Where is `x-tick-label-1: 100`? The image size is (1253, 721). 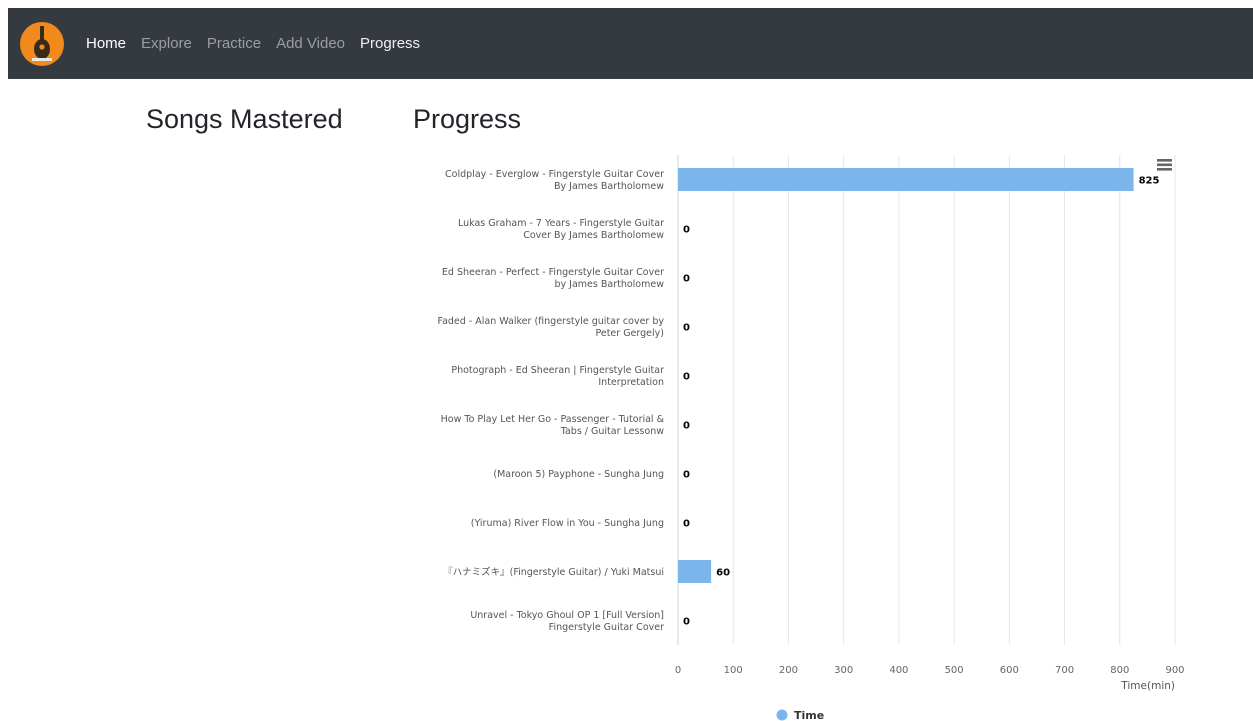
x-tick-label-1: 100 is located at coordinates (733, 670).